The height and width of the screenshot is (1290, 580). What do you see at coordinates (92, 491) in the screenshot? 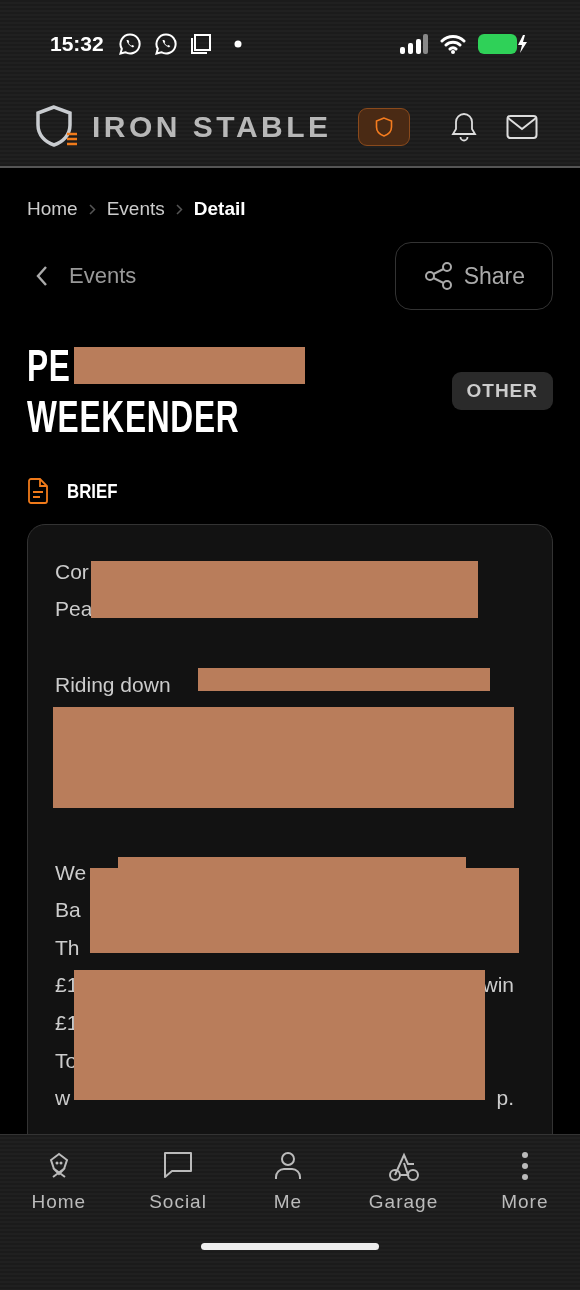
I see `section-heading: BRIEF` at bounding box center [92, 491].